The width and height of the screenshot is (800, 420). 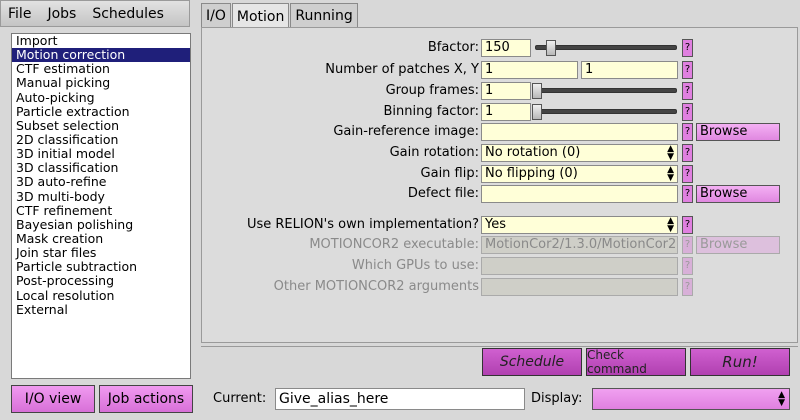 What do you see at coordinates (579, 245) in the screenshot?
I see `motioncor-executable-input: MotionCor2/1.3.0/MotionCor2` at bounding box center [579, 245].